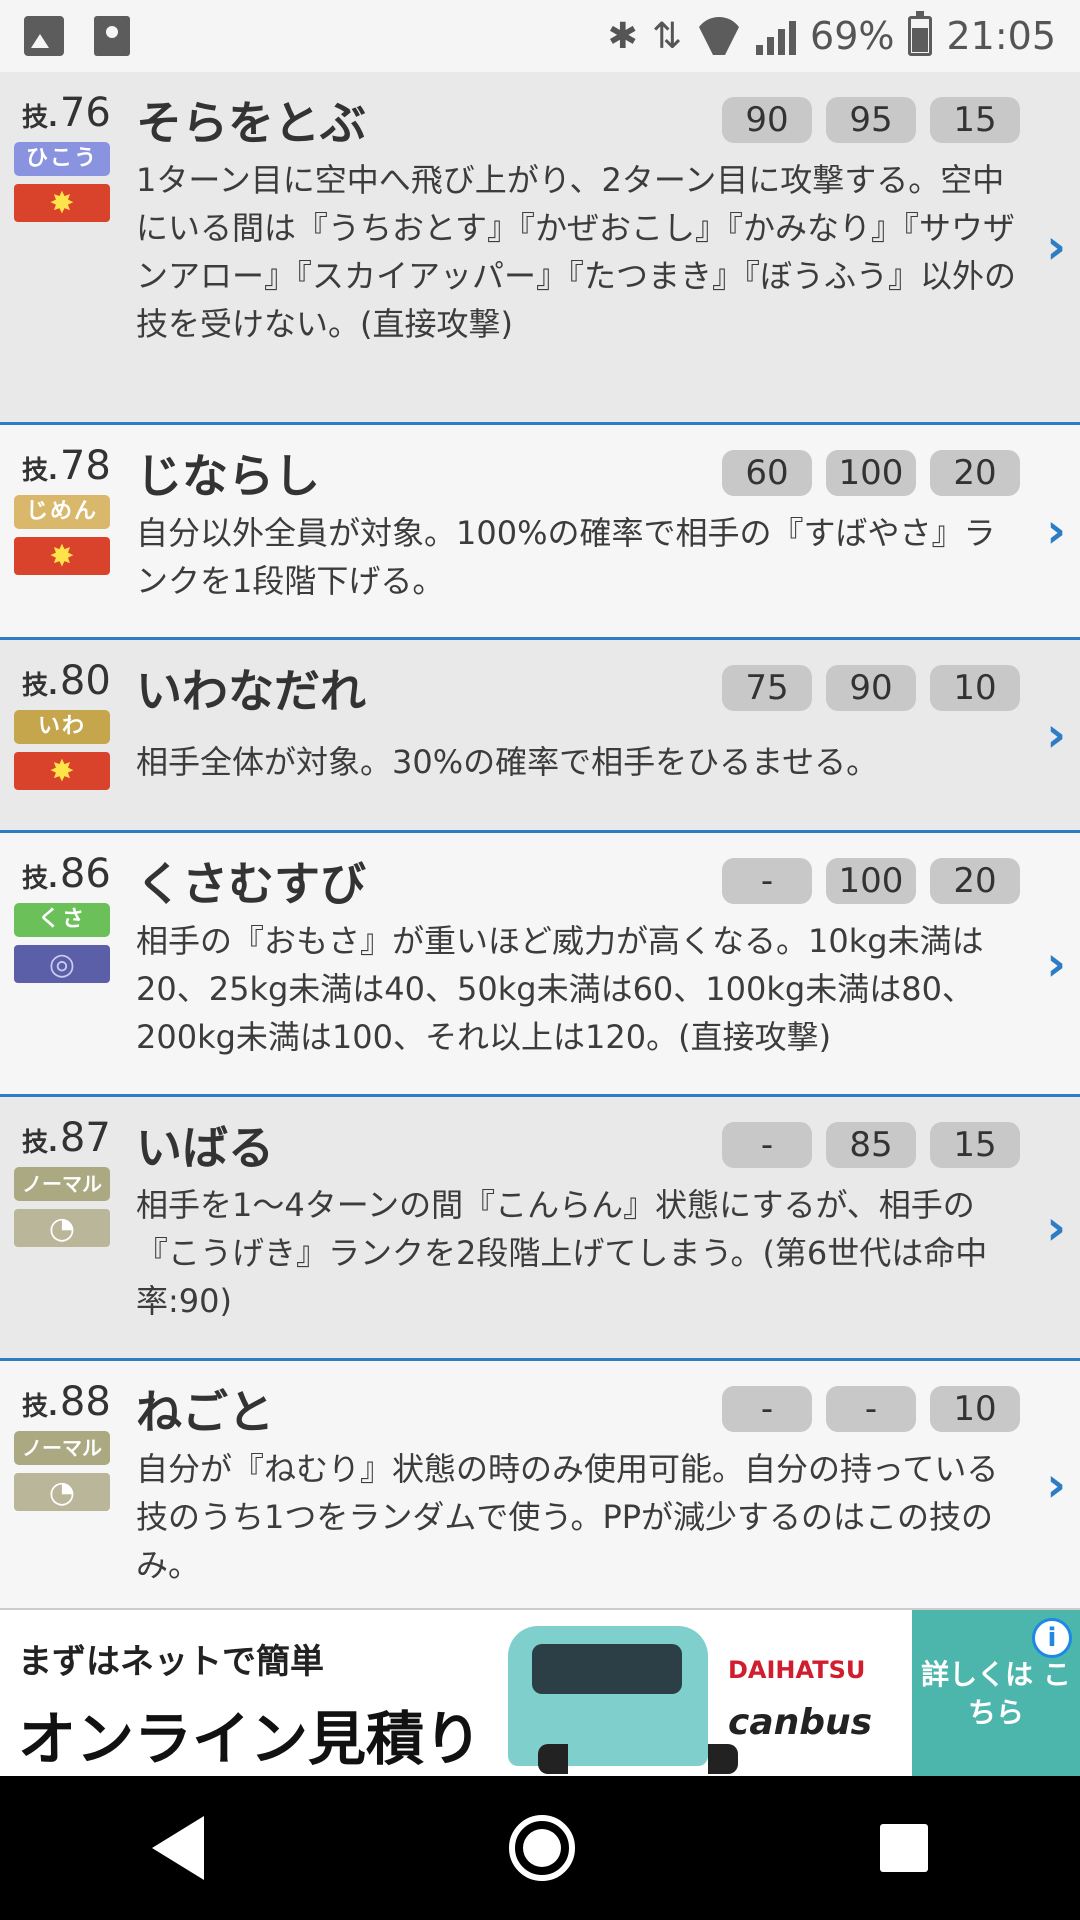 Image resolution: width=1080 pixels, height=1920 pixels. What do you see at coordinates (66, 466) in the screenshot?
I see `move-number: 技. 78` at bounding box center [66, 466].